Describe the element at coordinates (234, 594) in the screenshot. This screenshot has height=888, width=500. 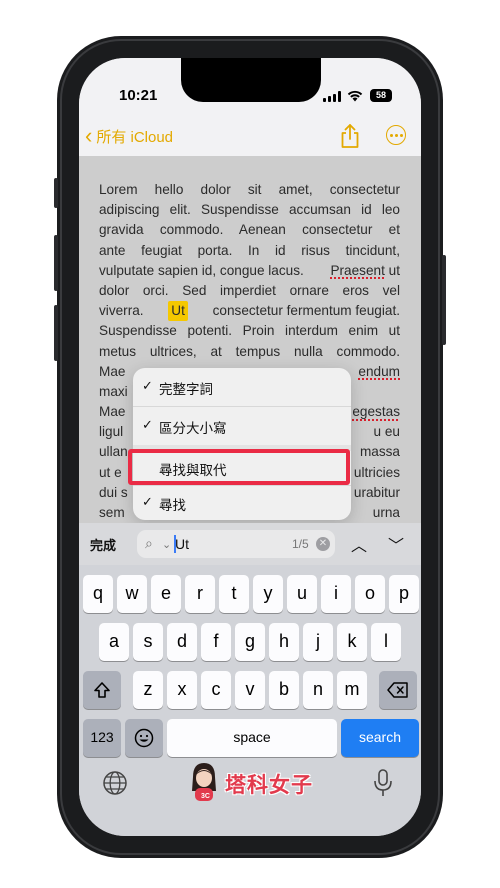
I see `key-t: t` at that location.